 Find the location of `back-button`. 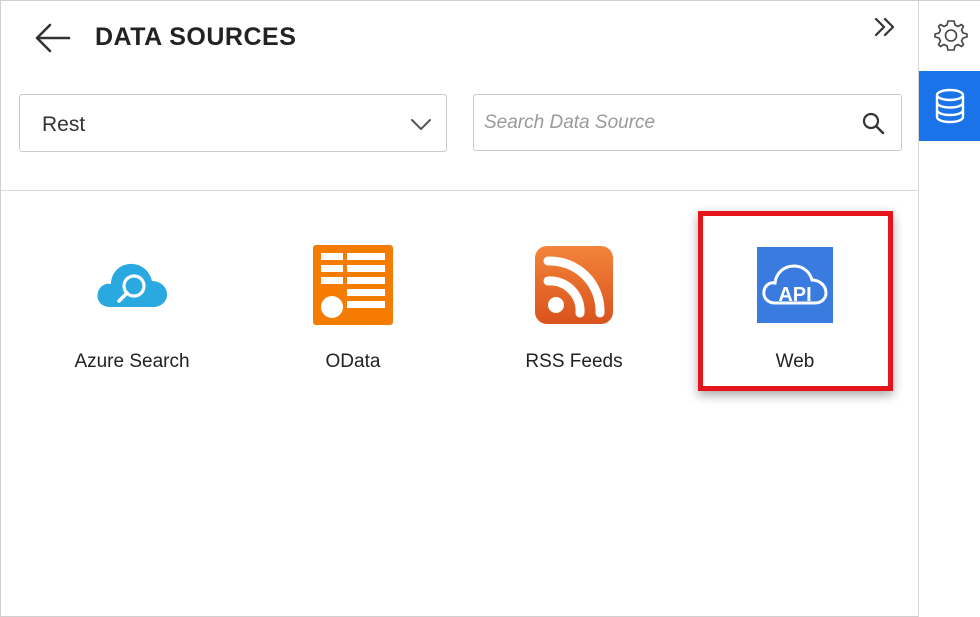

back-button is located at coordinates (53, 38).